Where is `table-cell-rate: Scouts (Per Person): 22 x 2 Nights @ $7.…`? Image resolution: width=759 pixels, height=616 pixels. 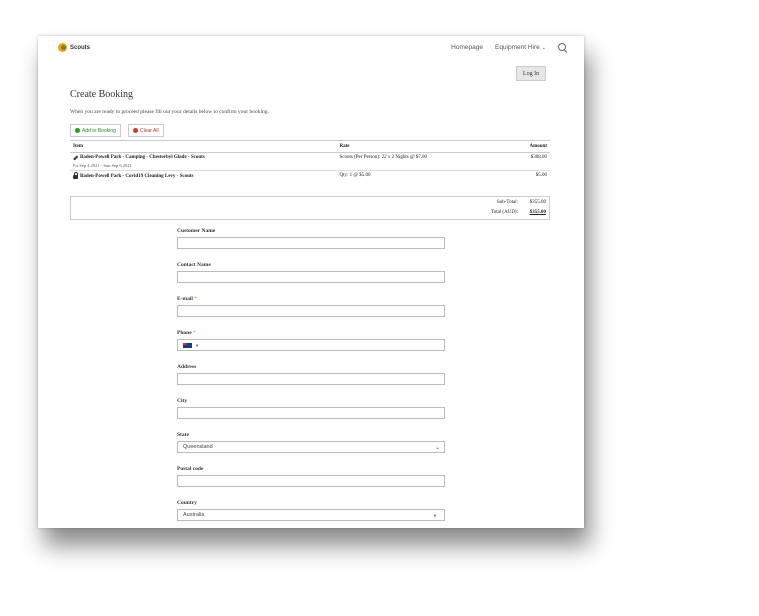 table-cell-rate: Scouts (Per Person): 22 x 2 Nights @ $7.… is located at coordinates (383, 157).